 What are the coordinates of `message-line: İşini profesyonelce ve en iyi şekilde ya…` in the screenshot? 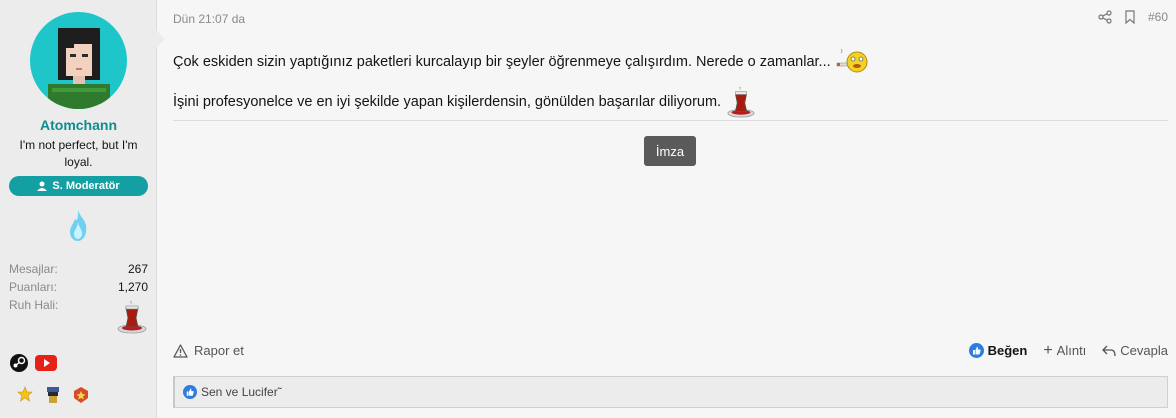 It's located at (670, 102).